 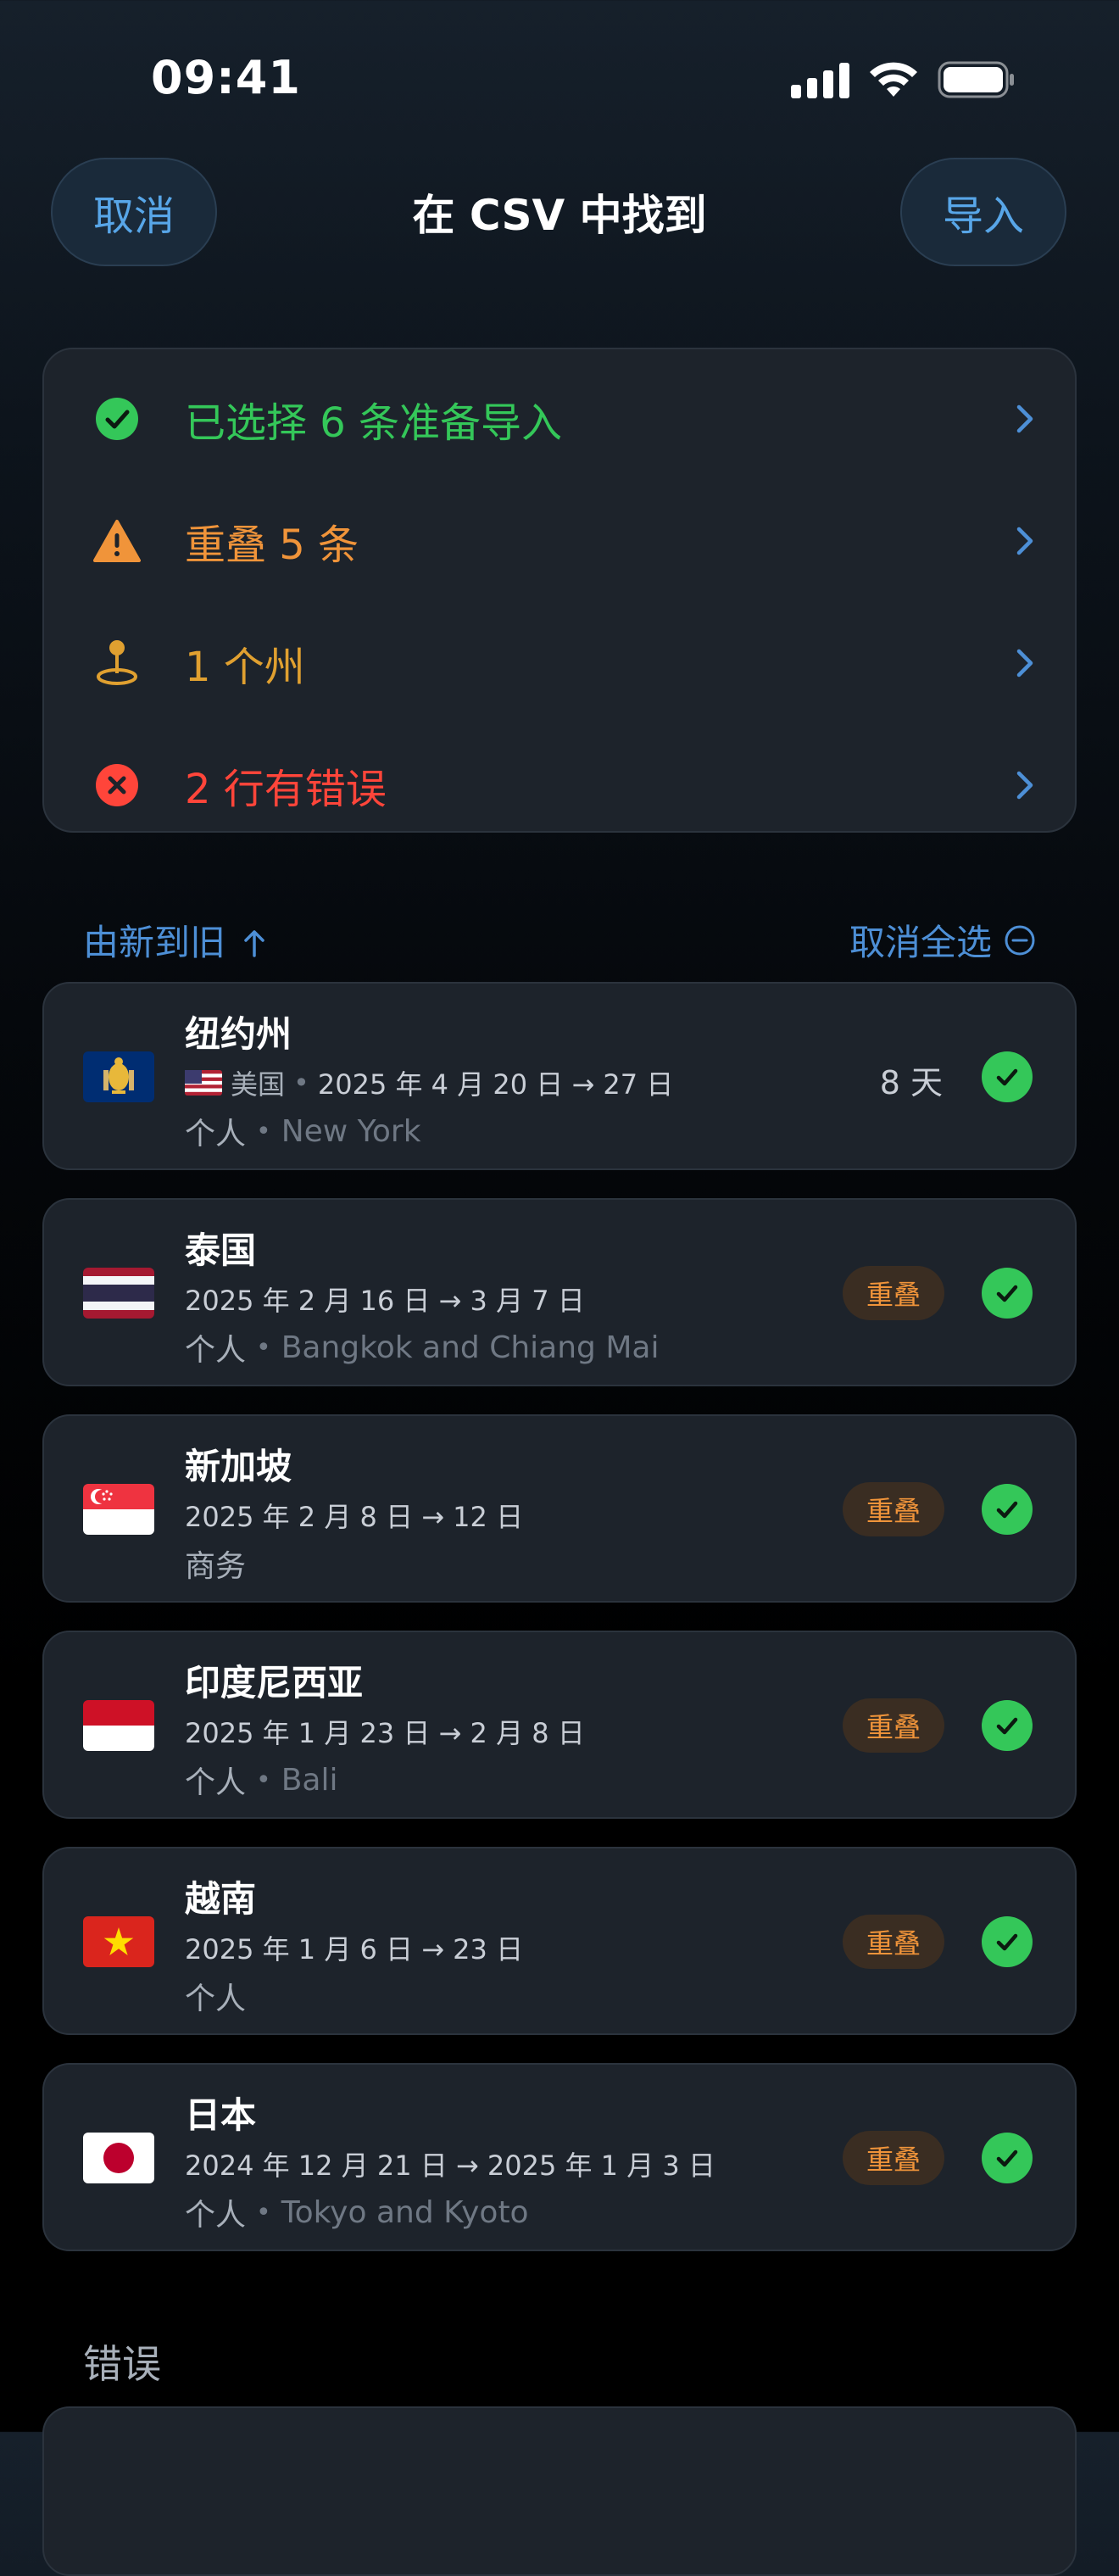 I want to click on summary-row-selected: 已选择 6 条准备导入, so click(x=559, y=419).